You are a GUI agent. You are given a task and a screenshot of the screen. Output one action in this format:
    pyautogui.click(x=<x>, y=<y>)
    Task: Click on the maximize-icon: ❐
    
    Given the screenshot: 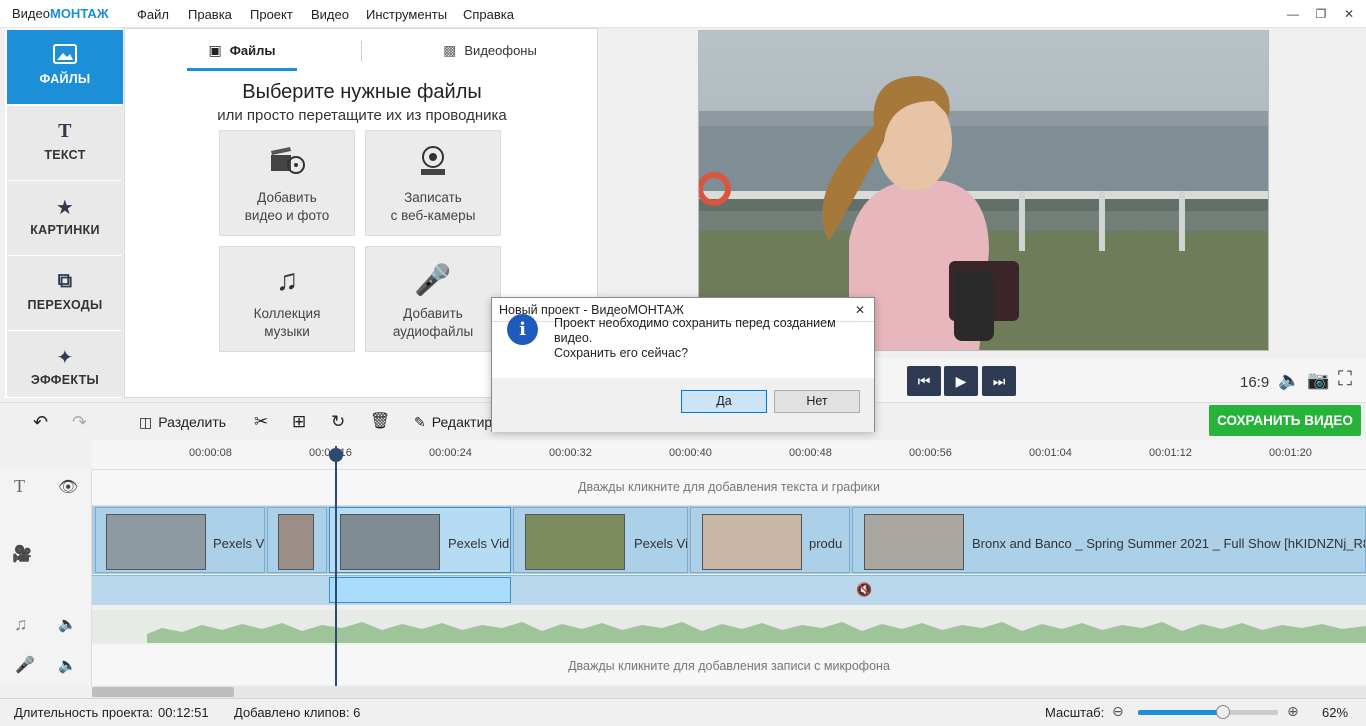 What is the action you would take?
    pyautogui.click(x=1321, y=14)
    